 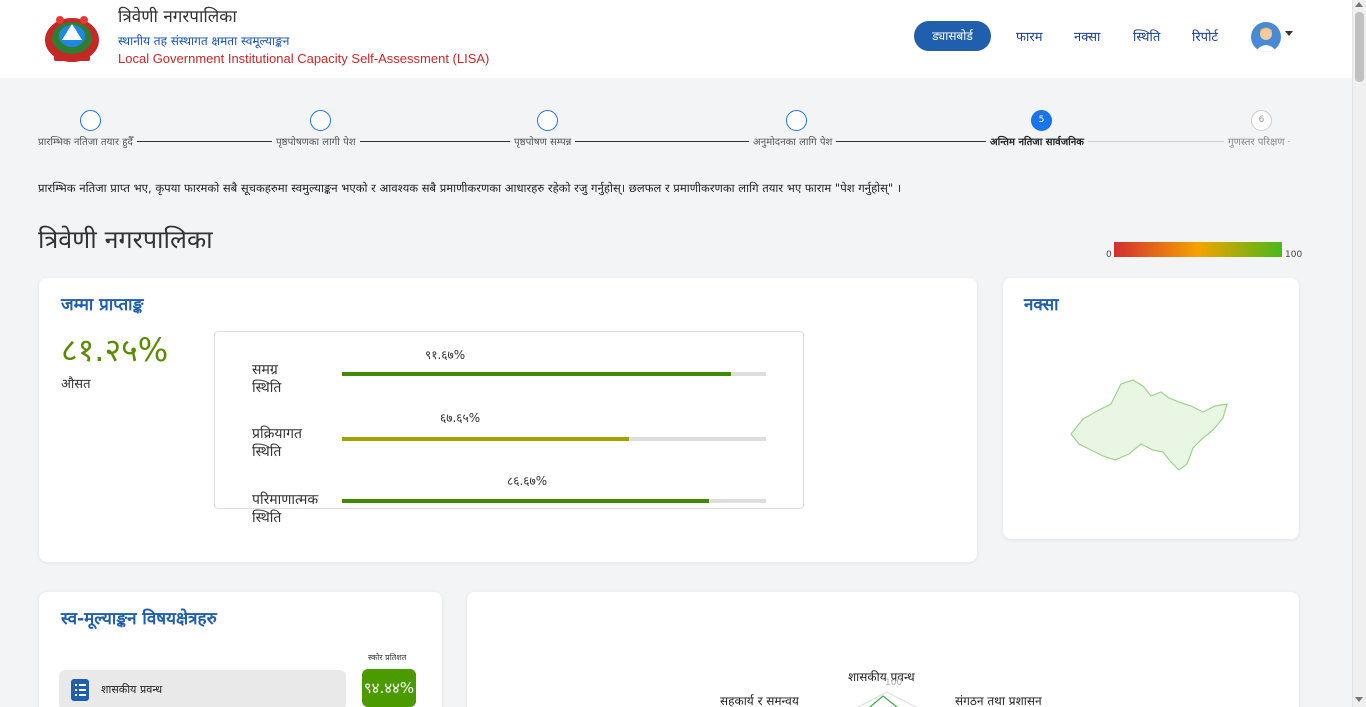 I want to click on radar-chart, so click(x=887, y=699).